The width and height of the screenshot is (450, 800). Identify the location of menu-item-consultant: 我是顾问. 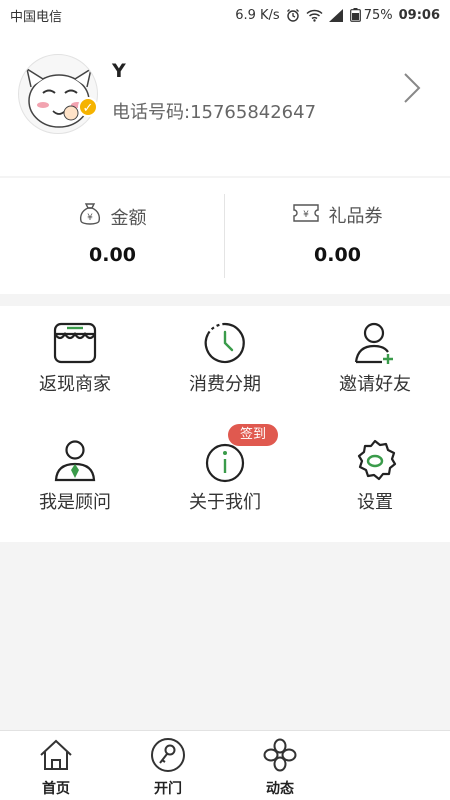
(75, 483).